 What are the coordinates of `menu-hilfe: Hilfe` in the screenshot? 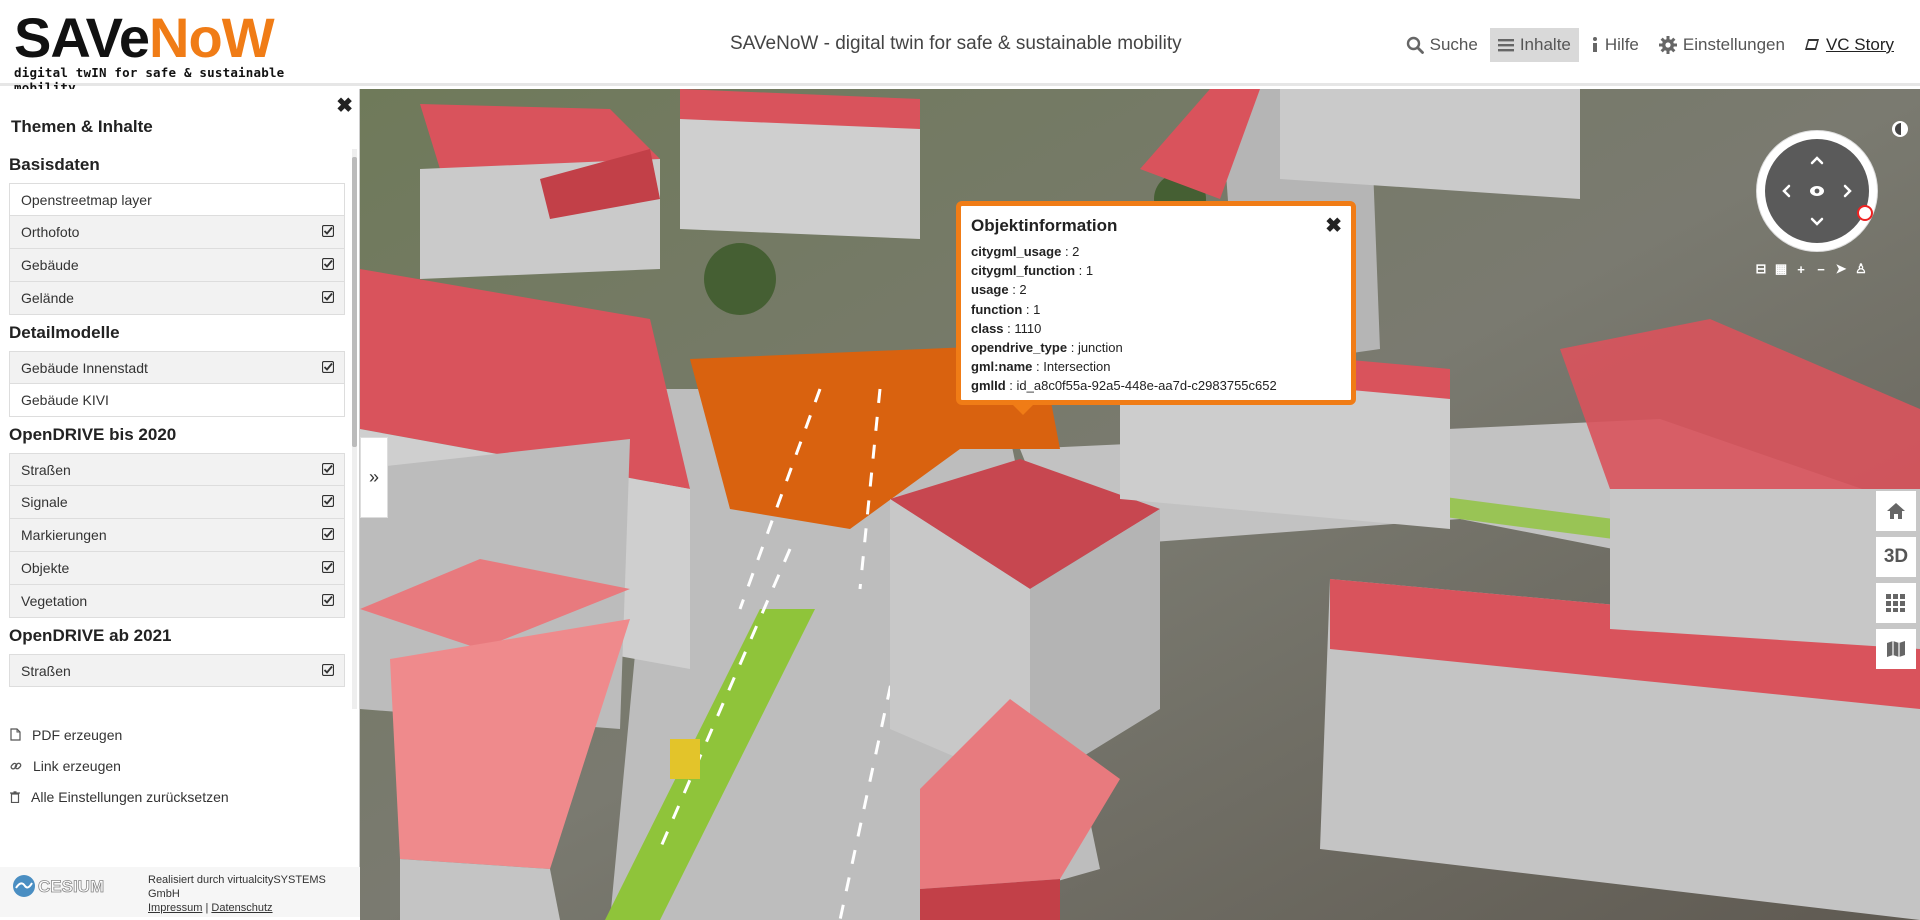 It's located at (1615, 45).